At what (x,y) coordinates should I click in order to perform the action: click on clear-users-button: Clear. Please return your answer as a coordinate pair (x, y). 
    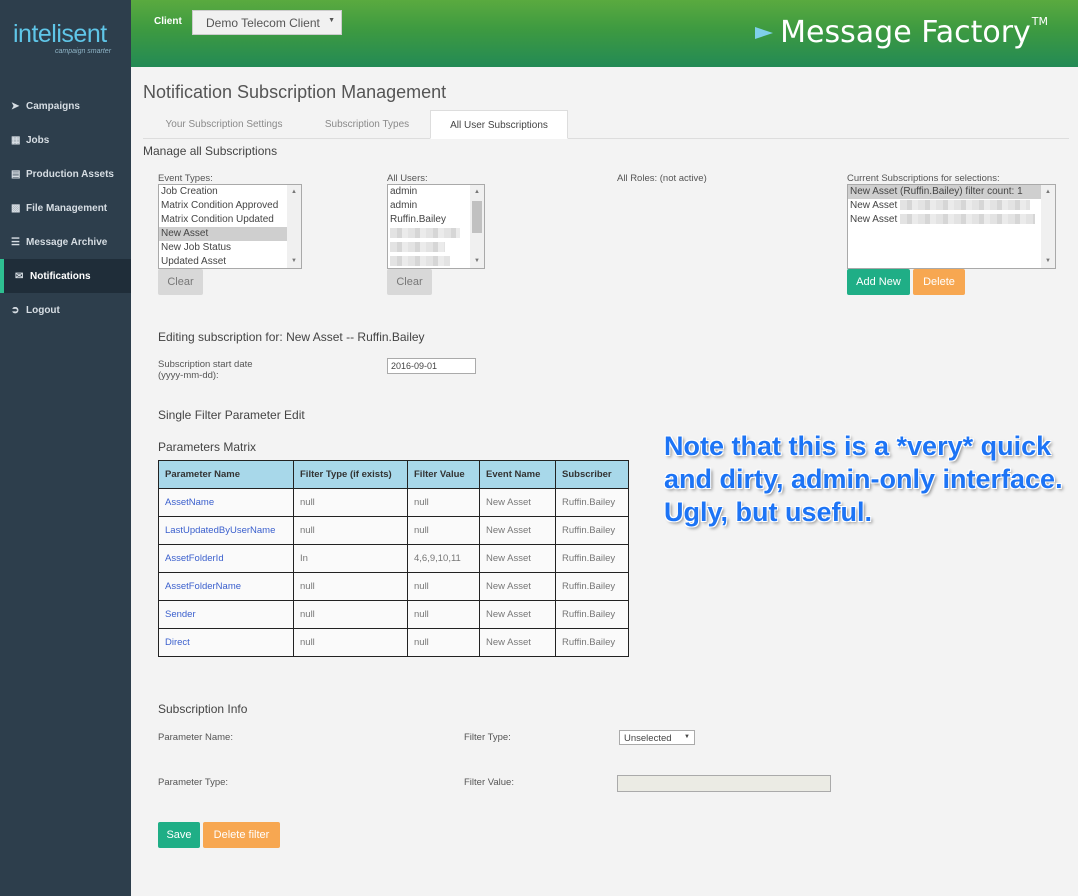
    Looking at the image, I should click on (409, 282).